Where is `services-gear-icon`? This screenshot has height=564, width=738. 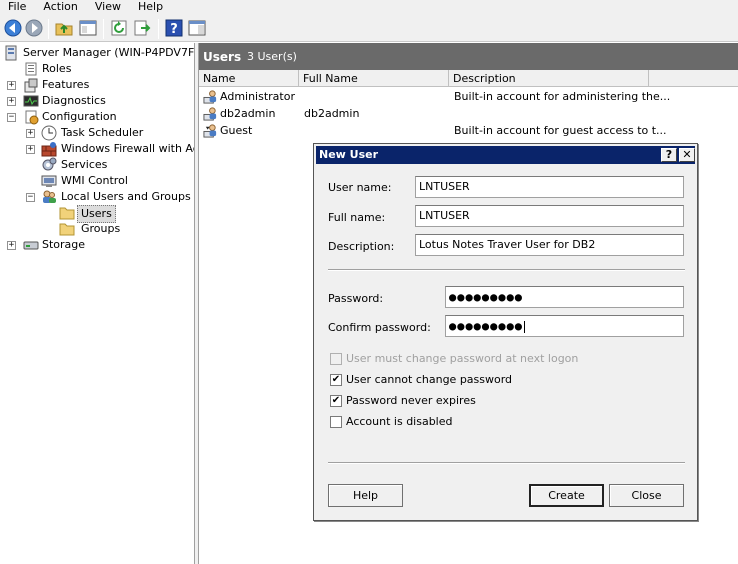
services-gear-icon is located at coordinates (49, 164).